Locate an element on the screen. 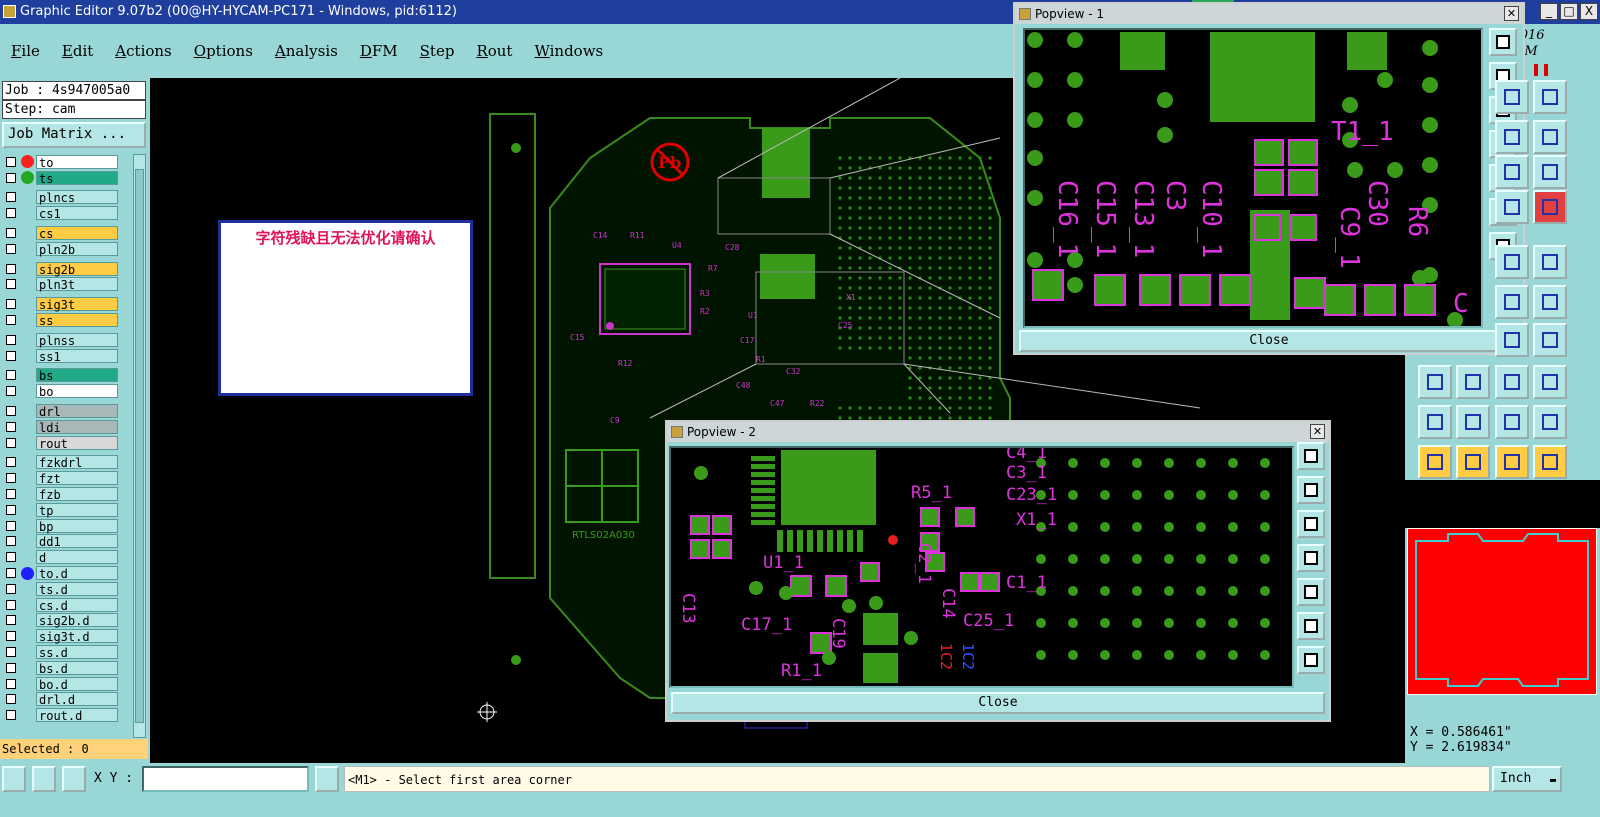  layer-name: pln3t is located at coordinates (77, 284).